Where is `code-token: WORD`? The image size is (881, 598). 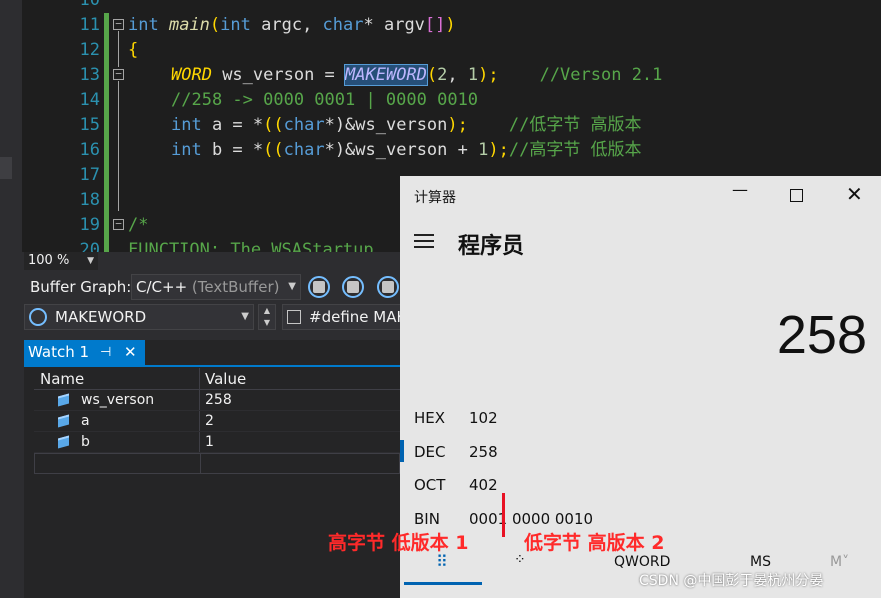 code-token: WORD is located at coordinates (191, 75).